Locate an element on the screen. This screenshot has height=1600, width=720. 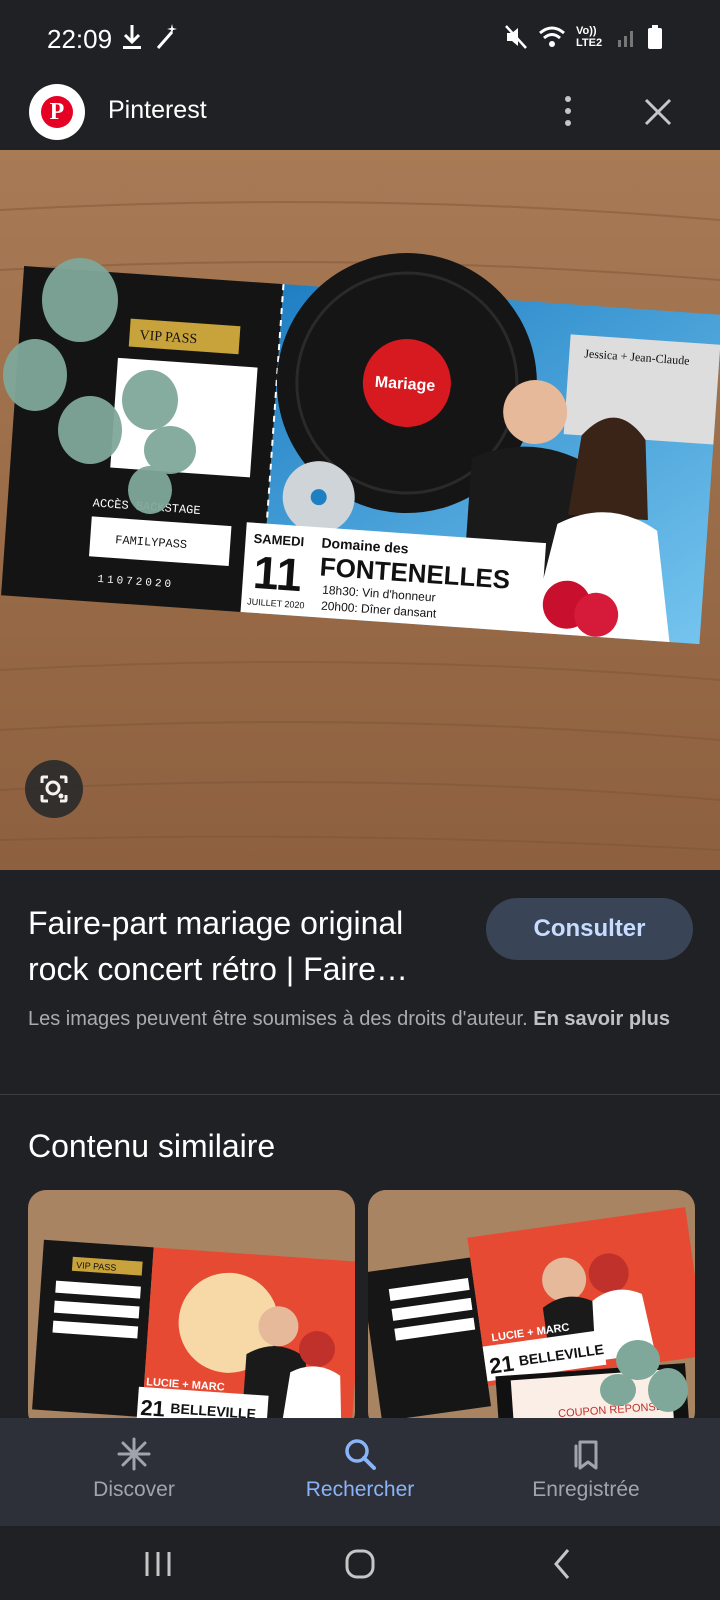
magic-wand-icon is located at coordinates (166, 36).